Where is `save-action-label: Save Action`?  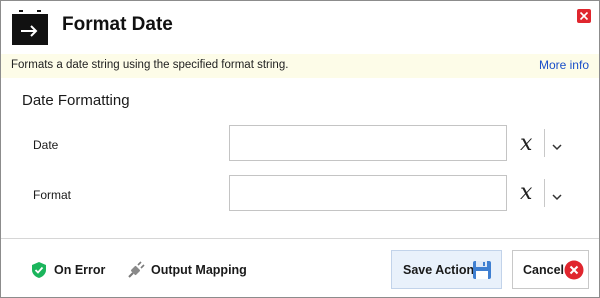 save-action-label: Save Action is located at coordinates (439, 270).